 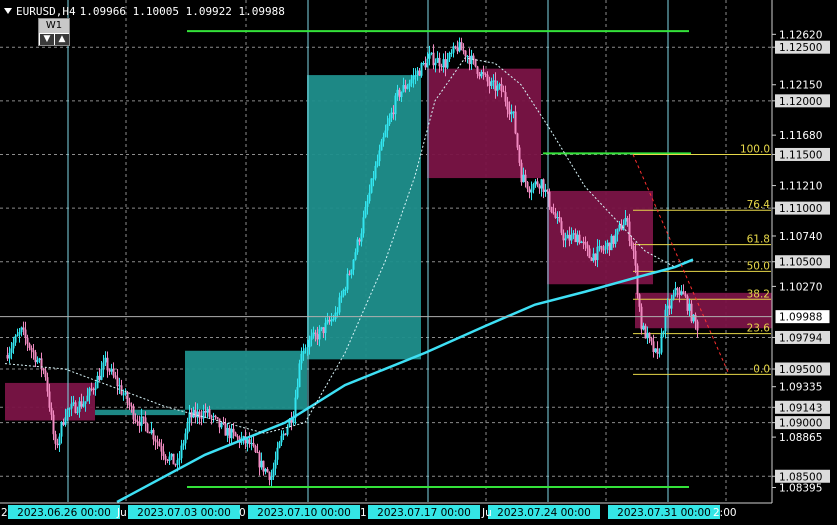 I want to click on price-label: 1.08395, so click(x=800, y=489).